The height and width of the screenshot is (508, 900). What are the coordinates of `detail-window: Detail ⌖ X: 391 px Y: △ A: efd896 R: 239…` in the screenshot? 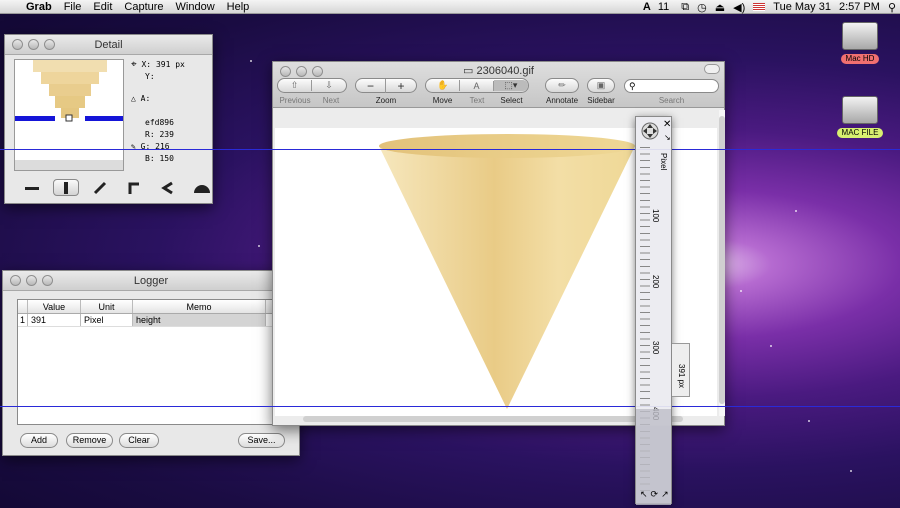 It's located at (108, 119).